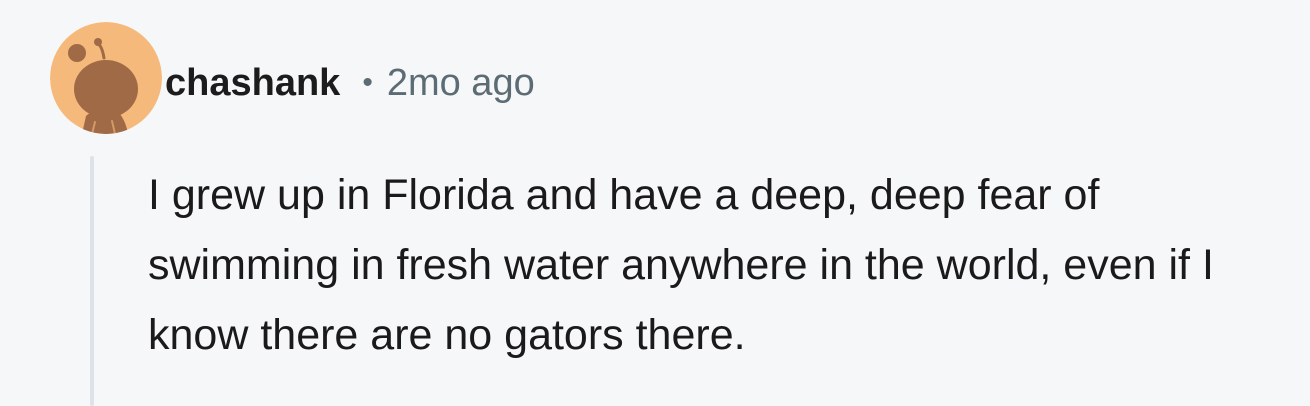 This screenshot has width=1310, height=406. What do you see at coordinates (461, 83) in the screenshot?
I see `timestamp: 2mo ago` at bounding box center [461, 83].